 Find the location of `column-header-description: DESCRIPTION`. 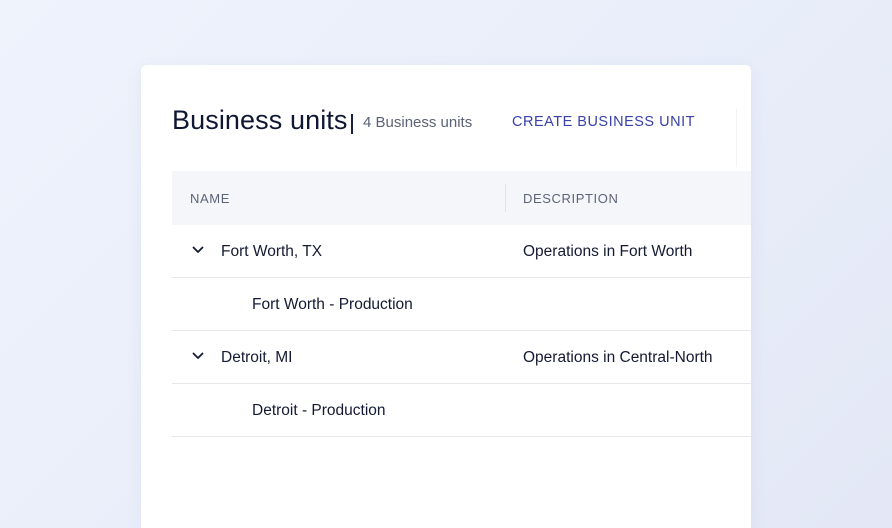

column-header-description: DESCRIPTION is located at coordinates (570, 198).